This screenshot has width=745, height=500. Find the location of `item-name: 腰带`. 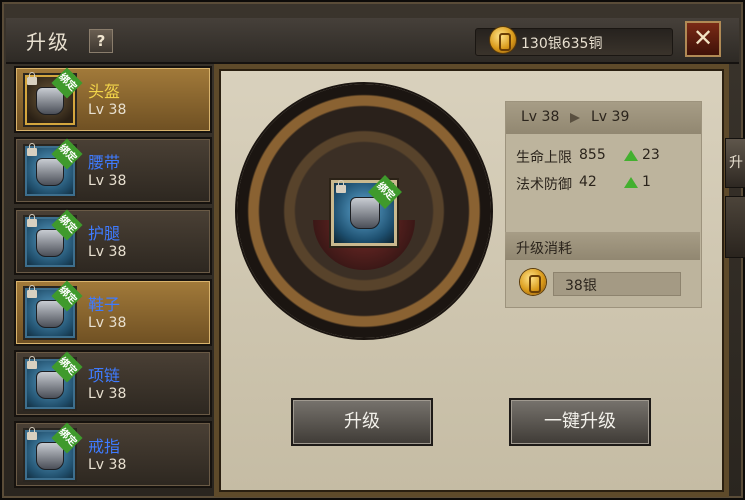

item-name: 腰带 is located at coordinates (104, 162).